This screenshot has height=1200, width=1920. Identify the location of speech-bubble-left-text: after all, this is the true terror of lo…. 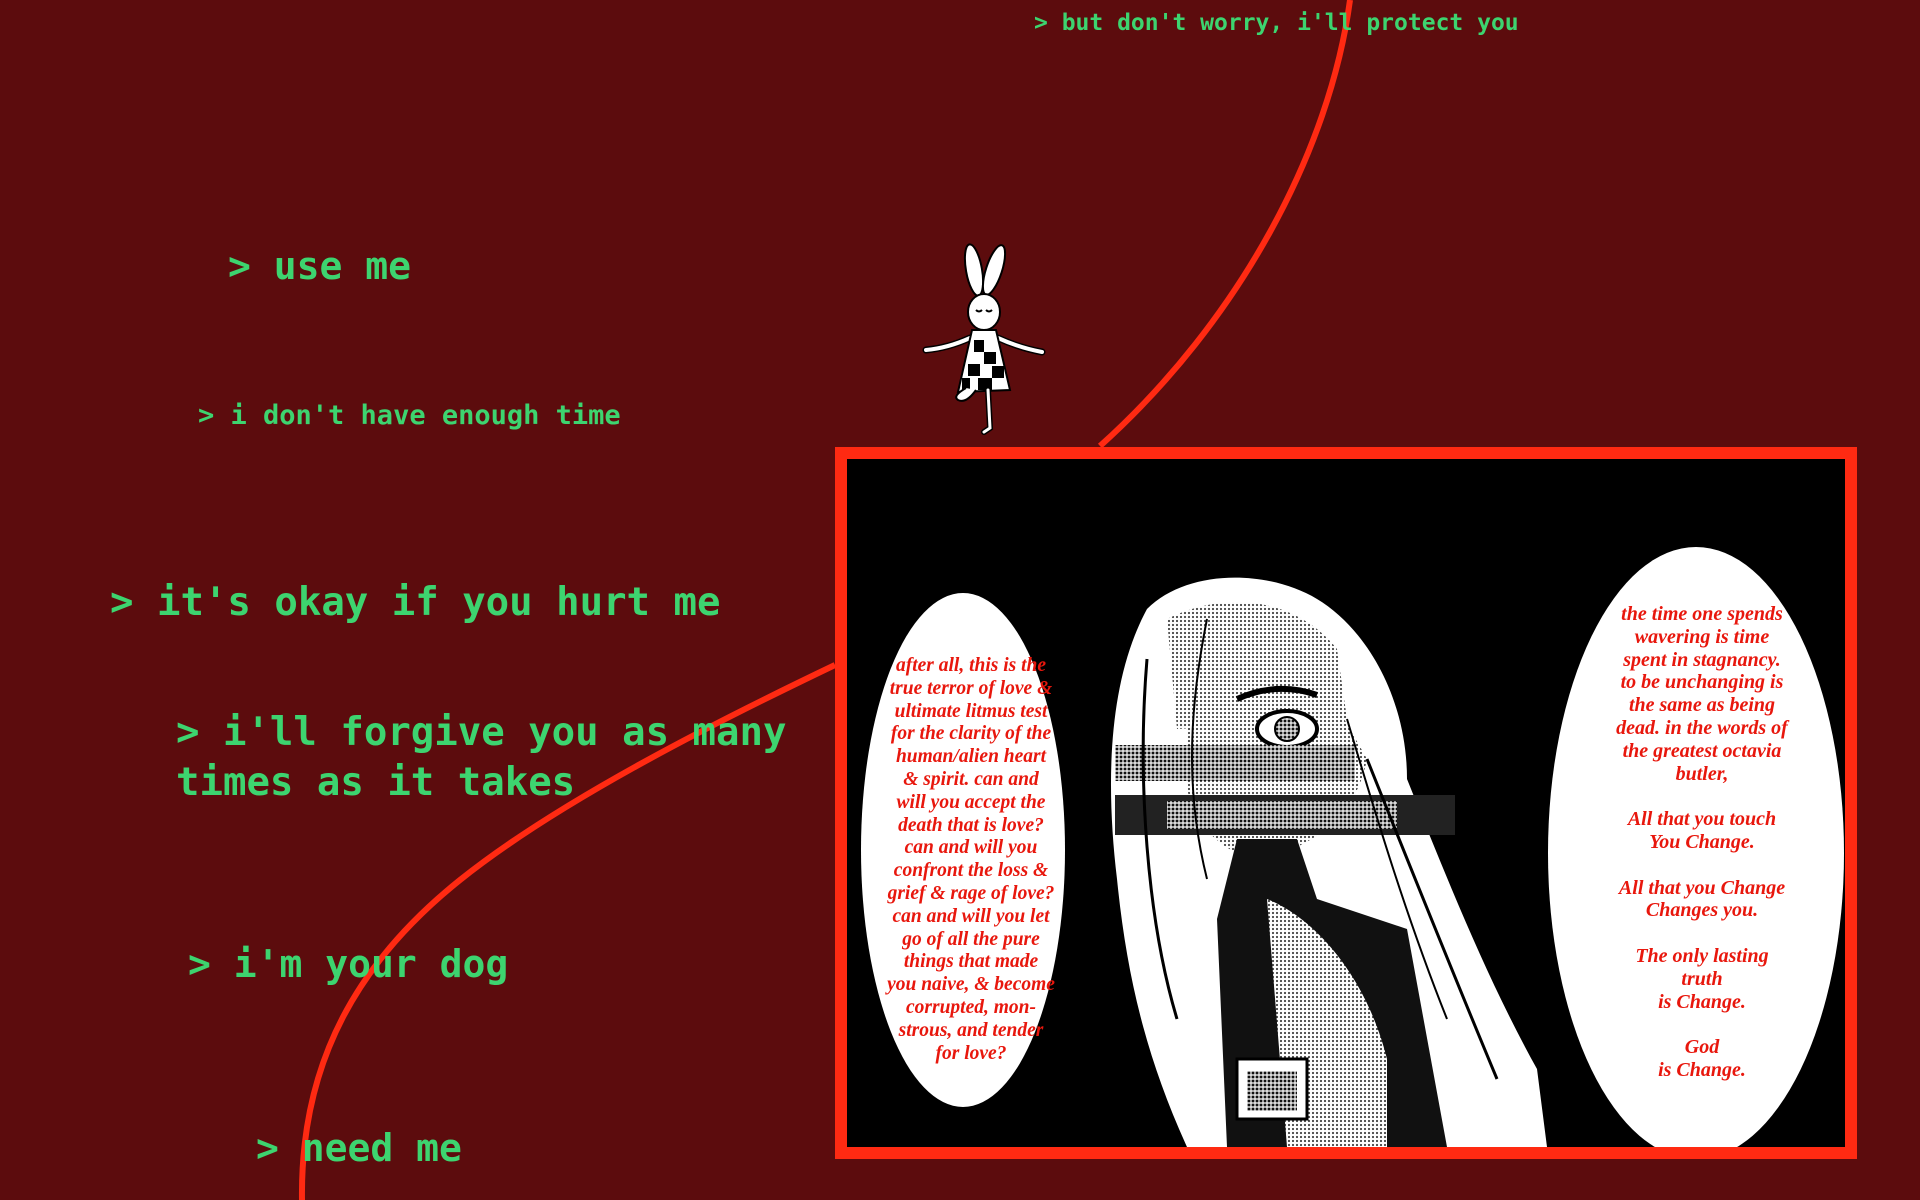
(971, 859).